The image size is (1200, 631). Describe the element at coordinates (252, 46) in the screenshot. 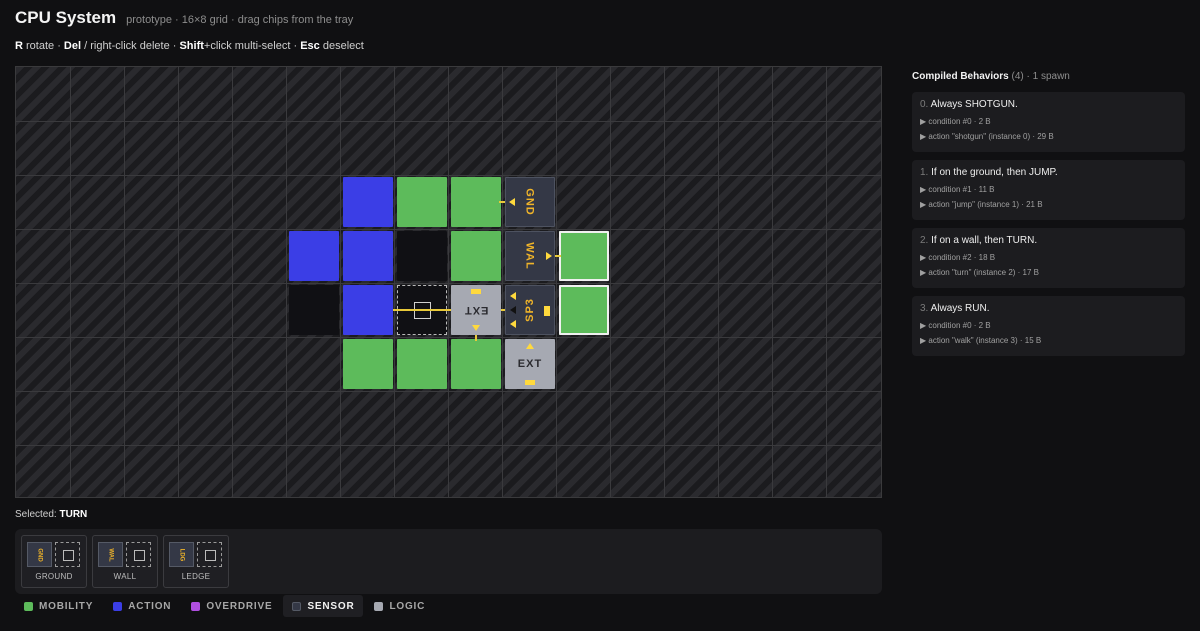

I see `help-text-multiselect: +click multi-select ·` at that location.